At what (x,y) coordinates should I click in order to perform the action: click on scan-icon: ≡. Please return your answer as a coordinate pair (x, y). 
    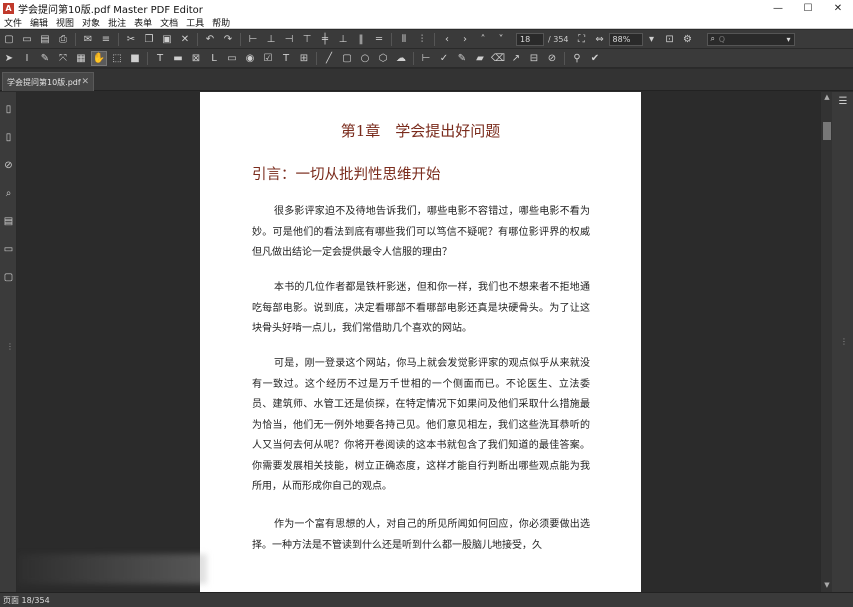
    Looking at the image, I should click on (106, 39).